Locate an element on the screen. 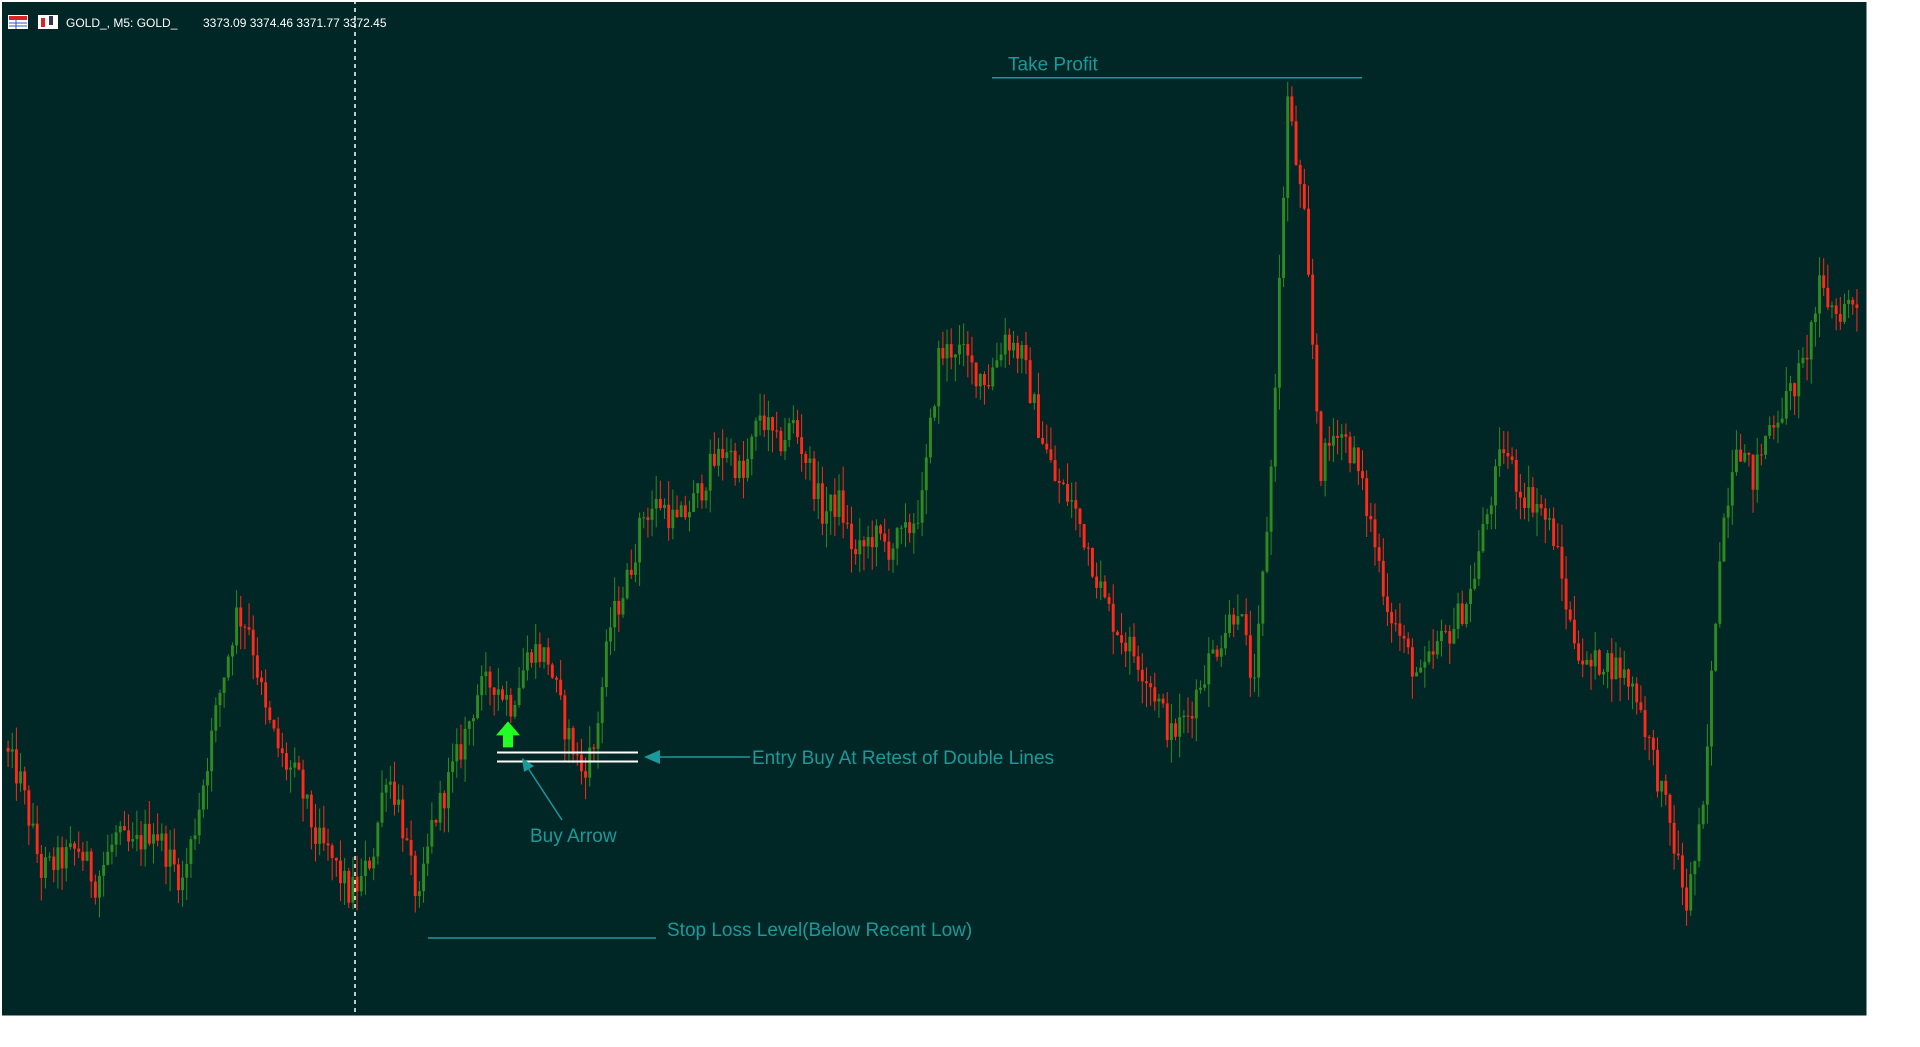 This screenshot has height=1047, width=1920. entry-label: Entry Buy At Retest of Double Lines is located at coordinates (903, 758).